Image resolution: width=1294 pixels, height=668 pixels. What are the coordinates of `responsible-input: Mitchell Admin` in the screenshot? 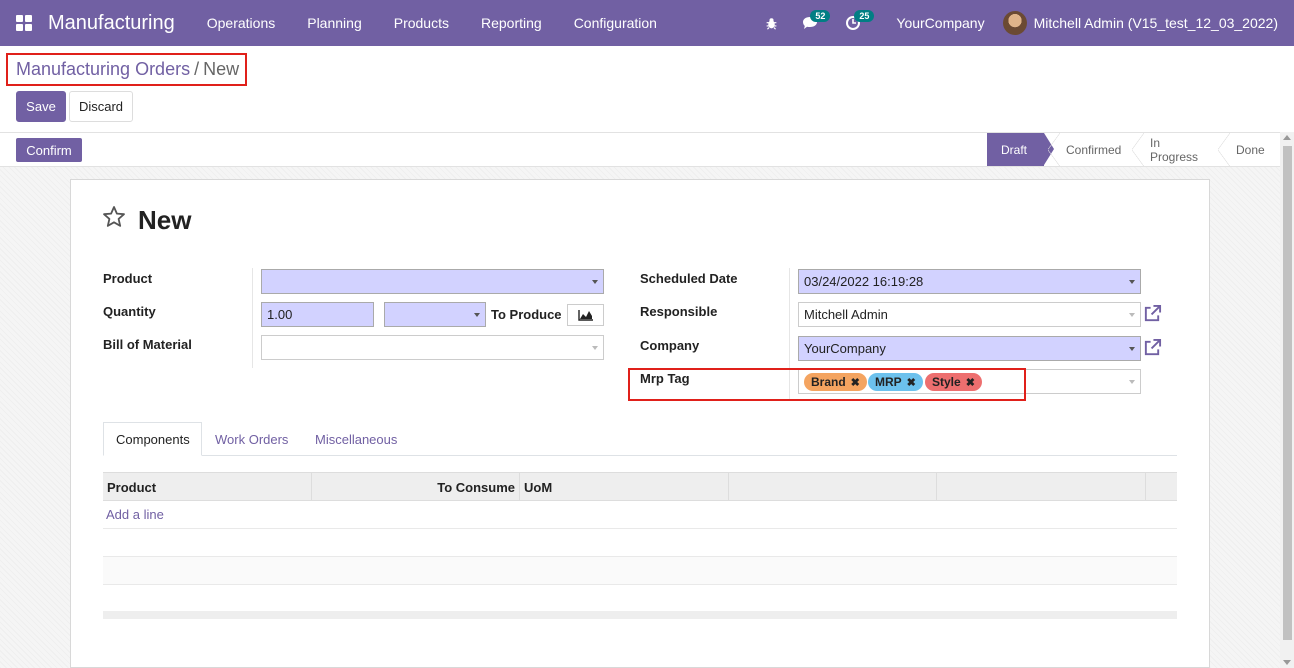 It's located at (969, 314).